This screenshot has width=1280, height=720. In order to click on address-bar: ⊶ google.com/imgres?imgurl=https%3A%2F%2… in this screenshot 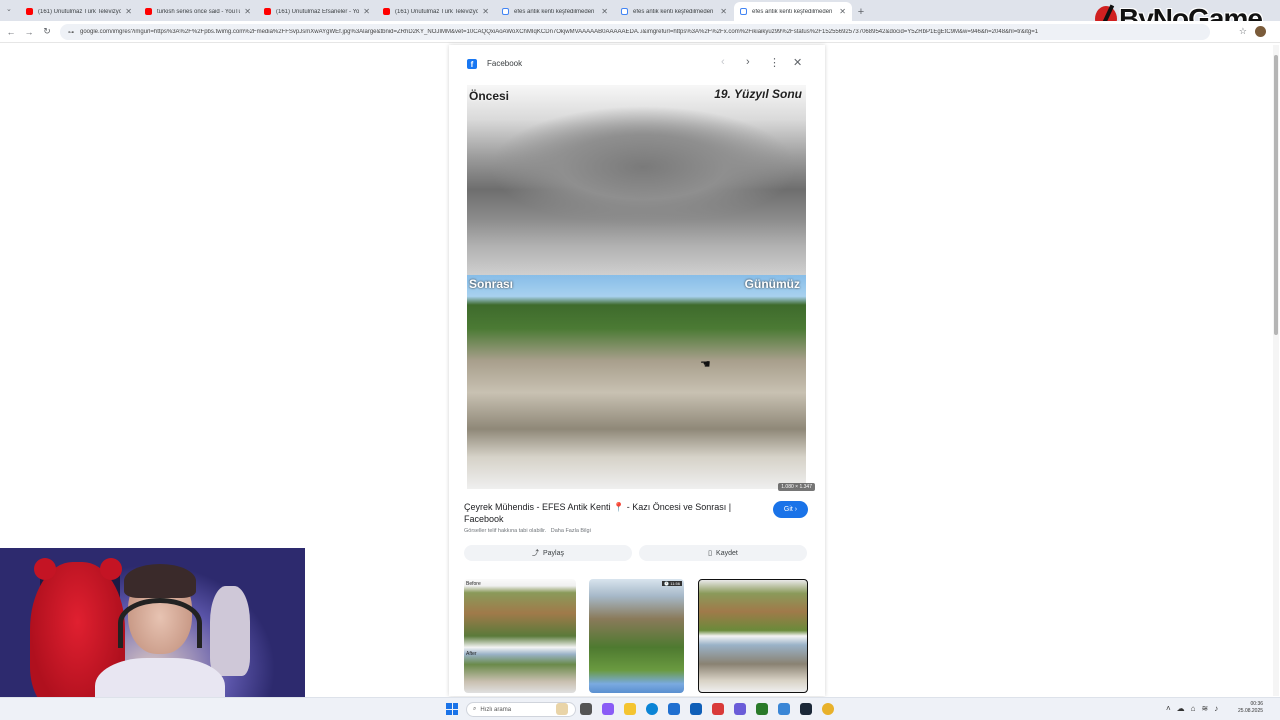, I will do `click(635, 32)`.